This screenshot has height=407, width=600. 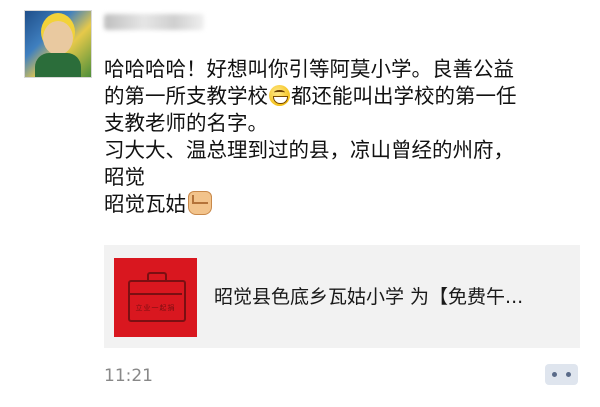 What do you see at coordinates (186, 96) in the screenshot?
I see `message-line-part: 的第一所支教学校` at bounding box center [186, 96].